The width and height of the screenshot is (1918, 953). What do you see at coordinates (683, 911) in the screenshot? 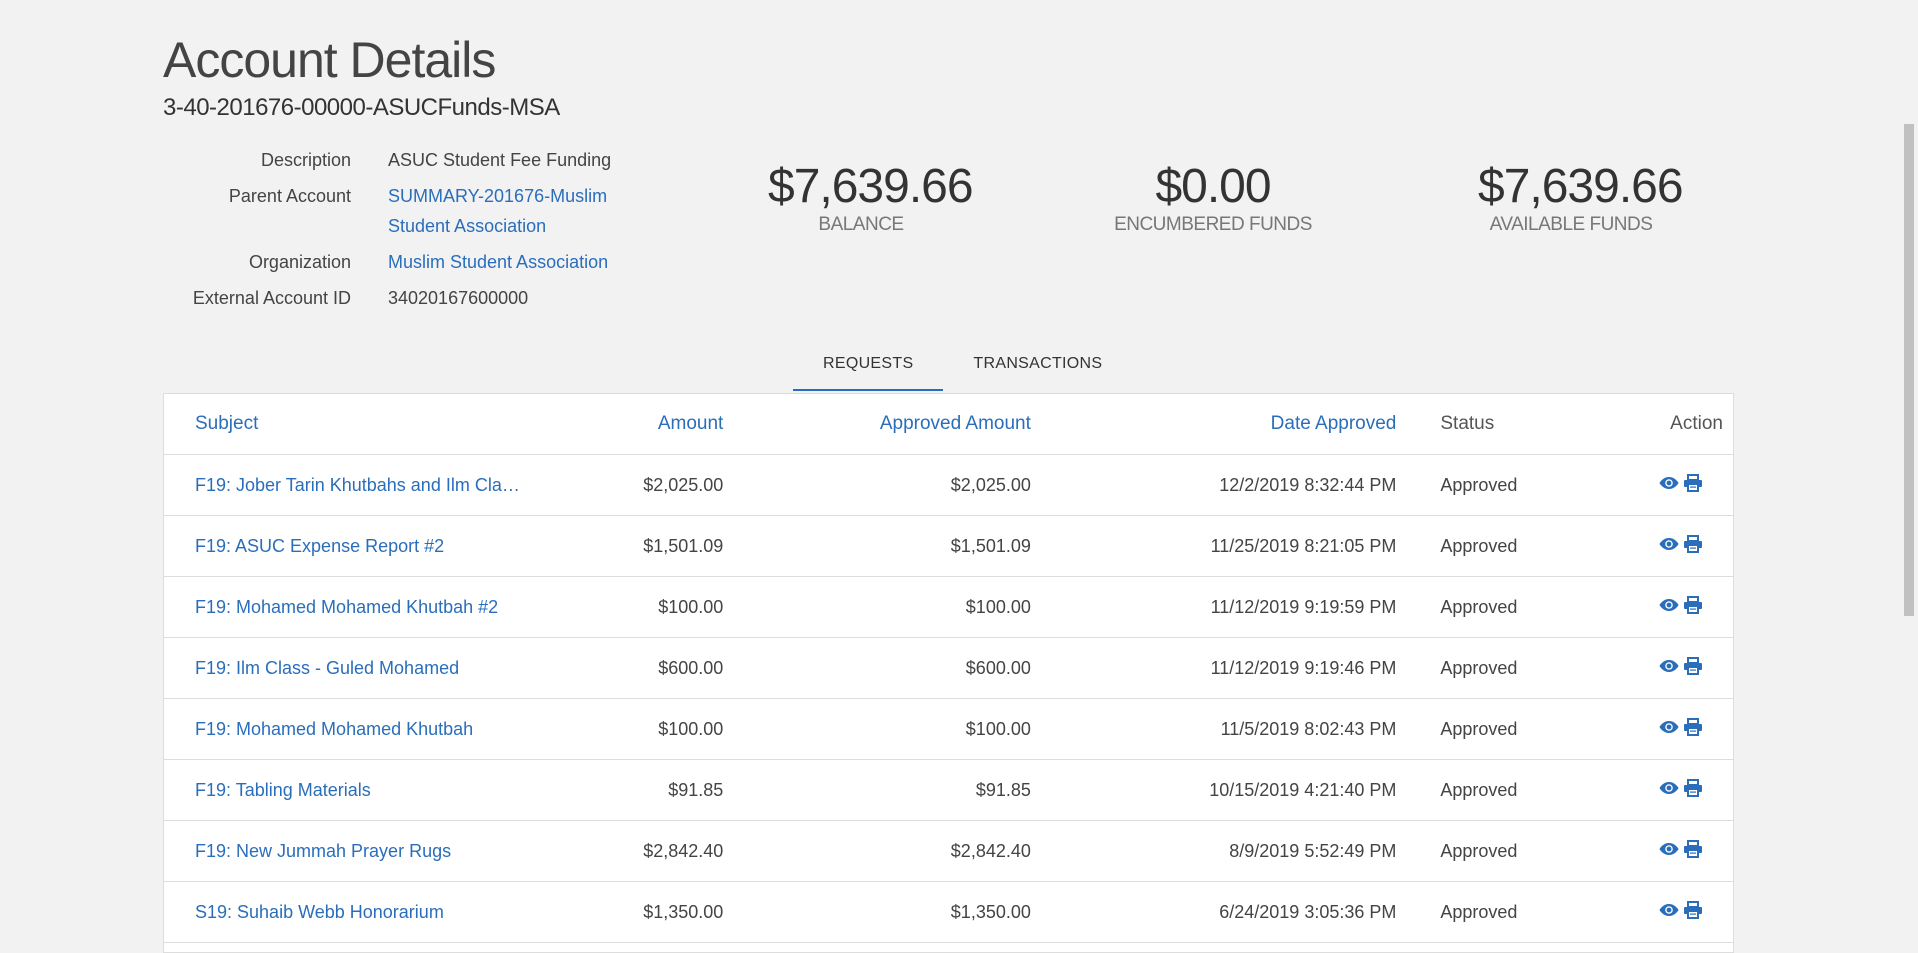
I see `request-amount: $1,350.00` at bounding box center [683, 911].